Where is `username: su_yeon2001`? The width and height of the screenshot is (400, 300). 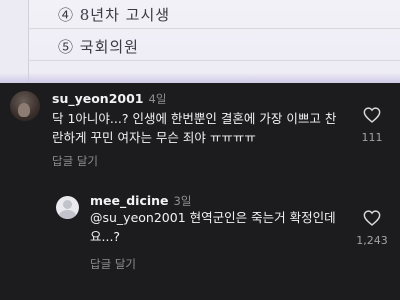 username: su_yeon2001 is located at coordinates (98, 98).